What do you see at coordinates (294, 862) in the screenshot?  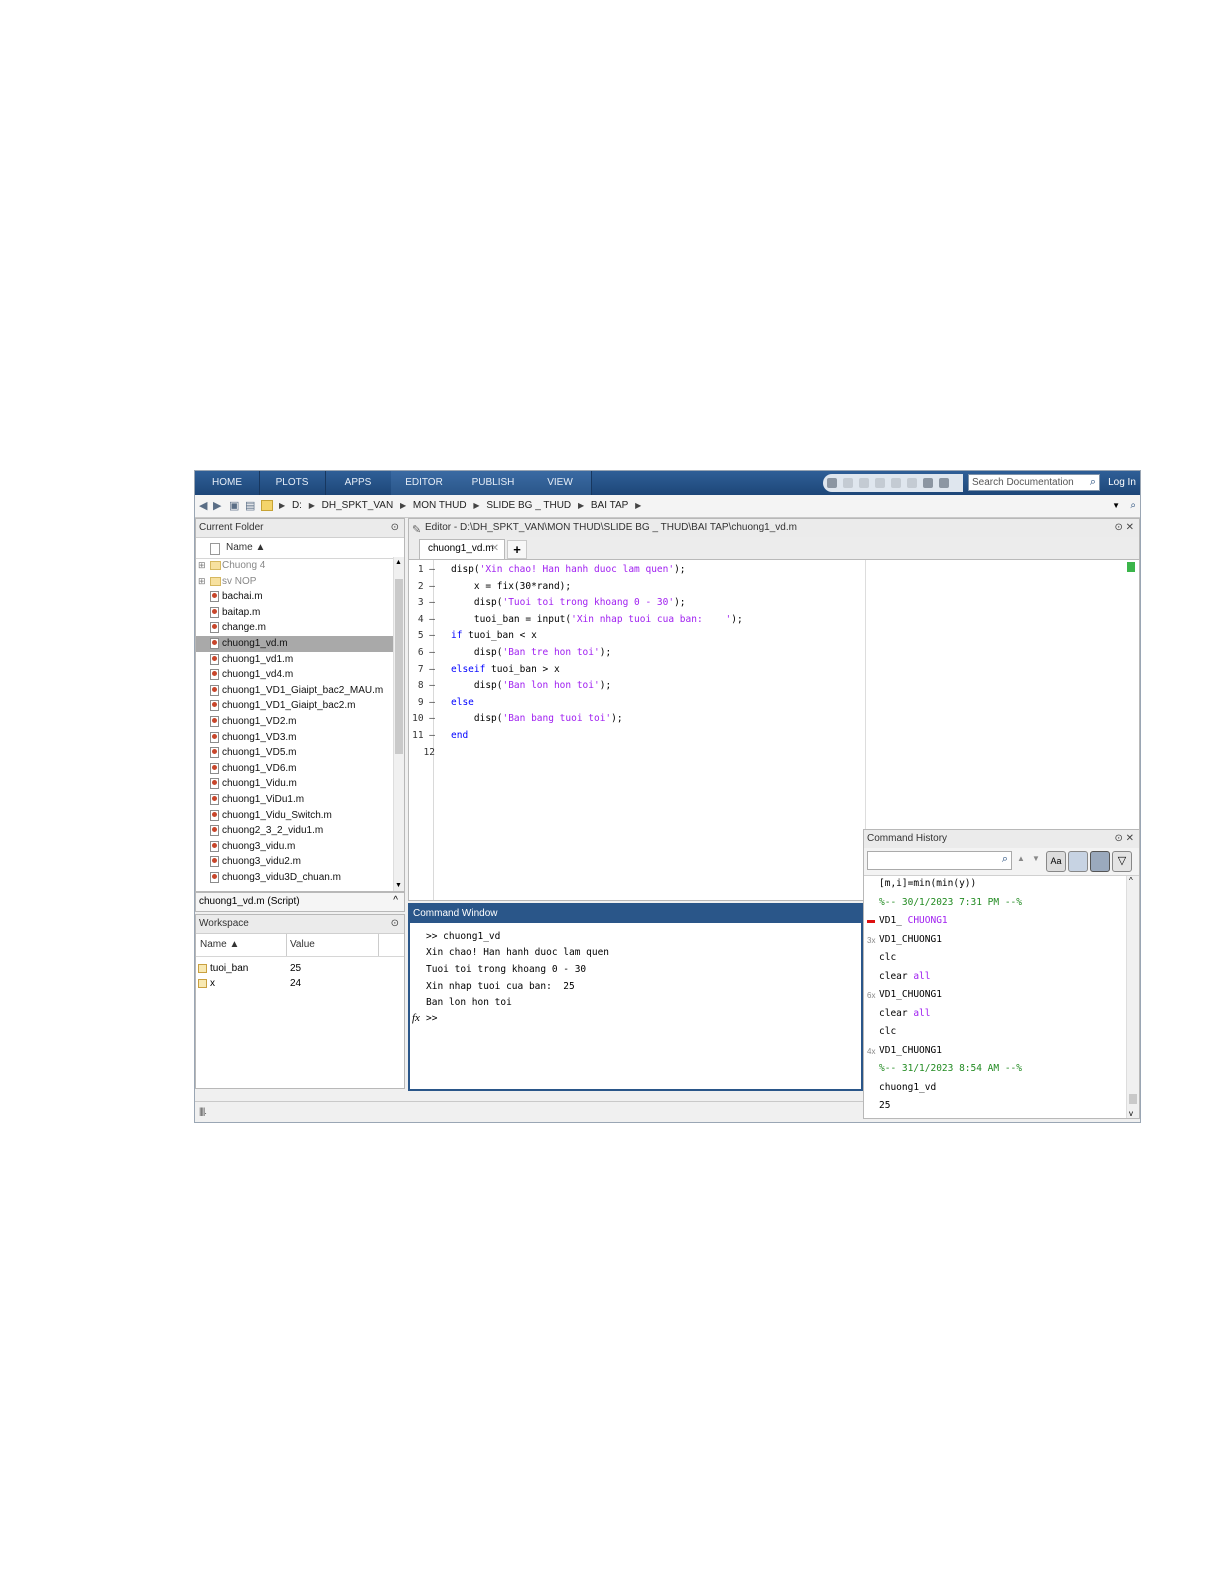 I see `file-item: chuong3_vidu2.m` at bounding box center [294, 862].